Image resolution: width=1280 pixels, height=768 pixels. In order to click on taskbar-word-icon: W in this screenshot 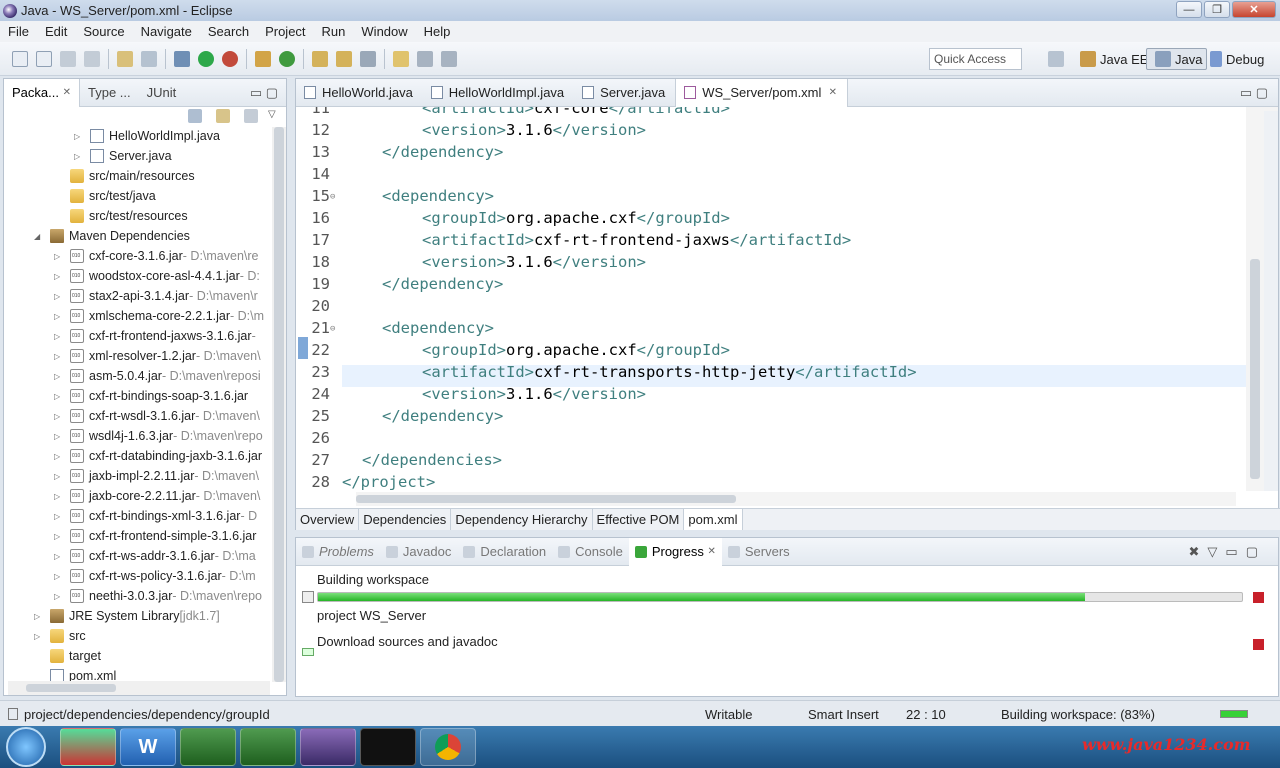, I will do `click(148, 747)`.